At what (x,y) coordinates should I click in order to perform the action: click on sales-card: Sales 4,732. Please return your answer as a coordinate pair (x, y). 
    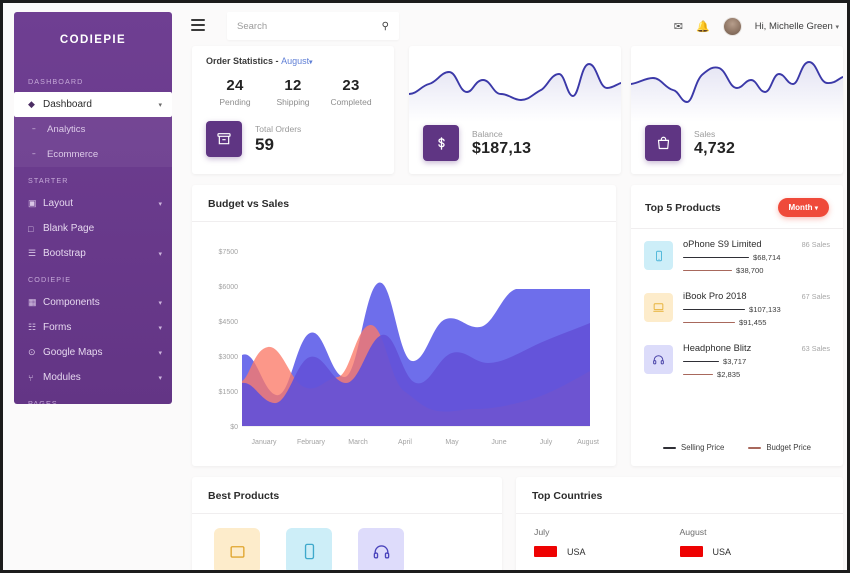
    Looking at the image, I should click on (737, 110).